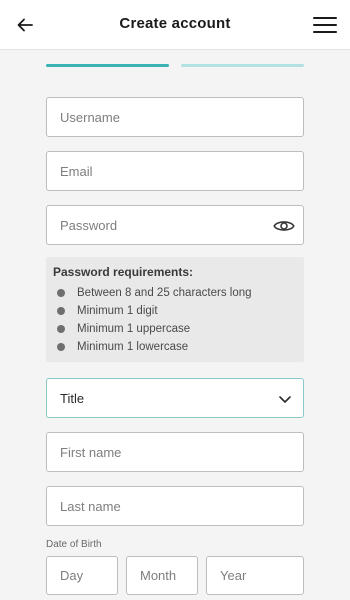  What do you see at coordinates (175, 66) in the screenshot?
I see `step-progress` at bounding box center [175, 66].